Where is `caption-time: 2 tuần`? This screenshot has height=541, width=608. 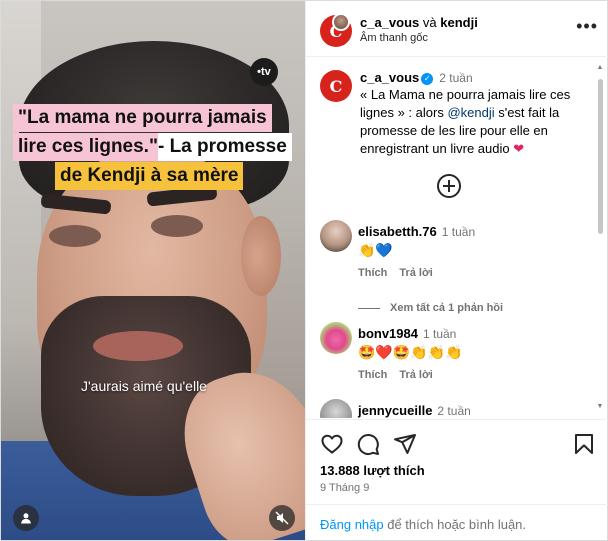 caption-time: 2 tuần is located at coordinates (455, 78).